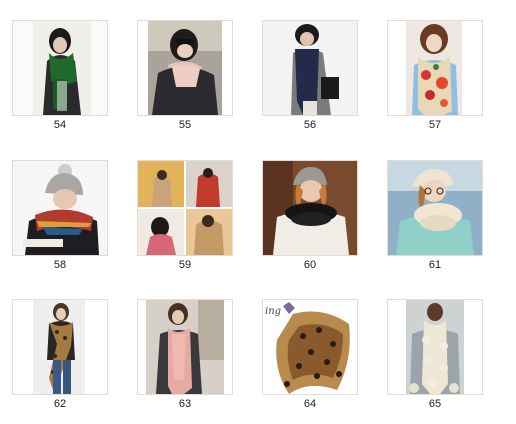 The image size is (516, 424). I want to click on gallery-item: 57, so click(435, 76).